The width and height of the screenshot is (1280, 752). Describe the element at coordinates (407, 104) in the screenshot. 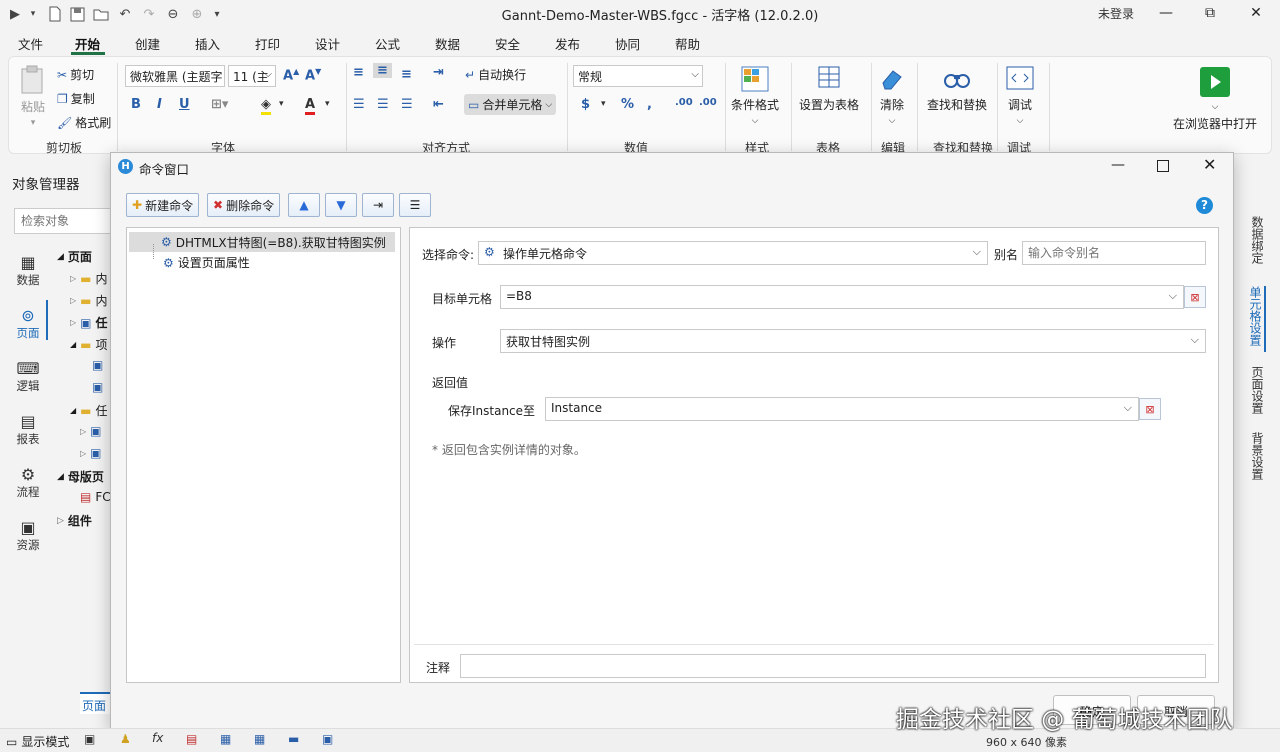

I see `align-right-icon: ☰` at that location.